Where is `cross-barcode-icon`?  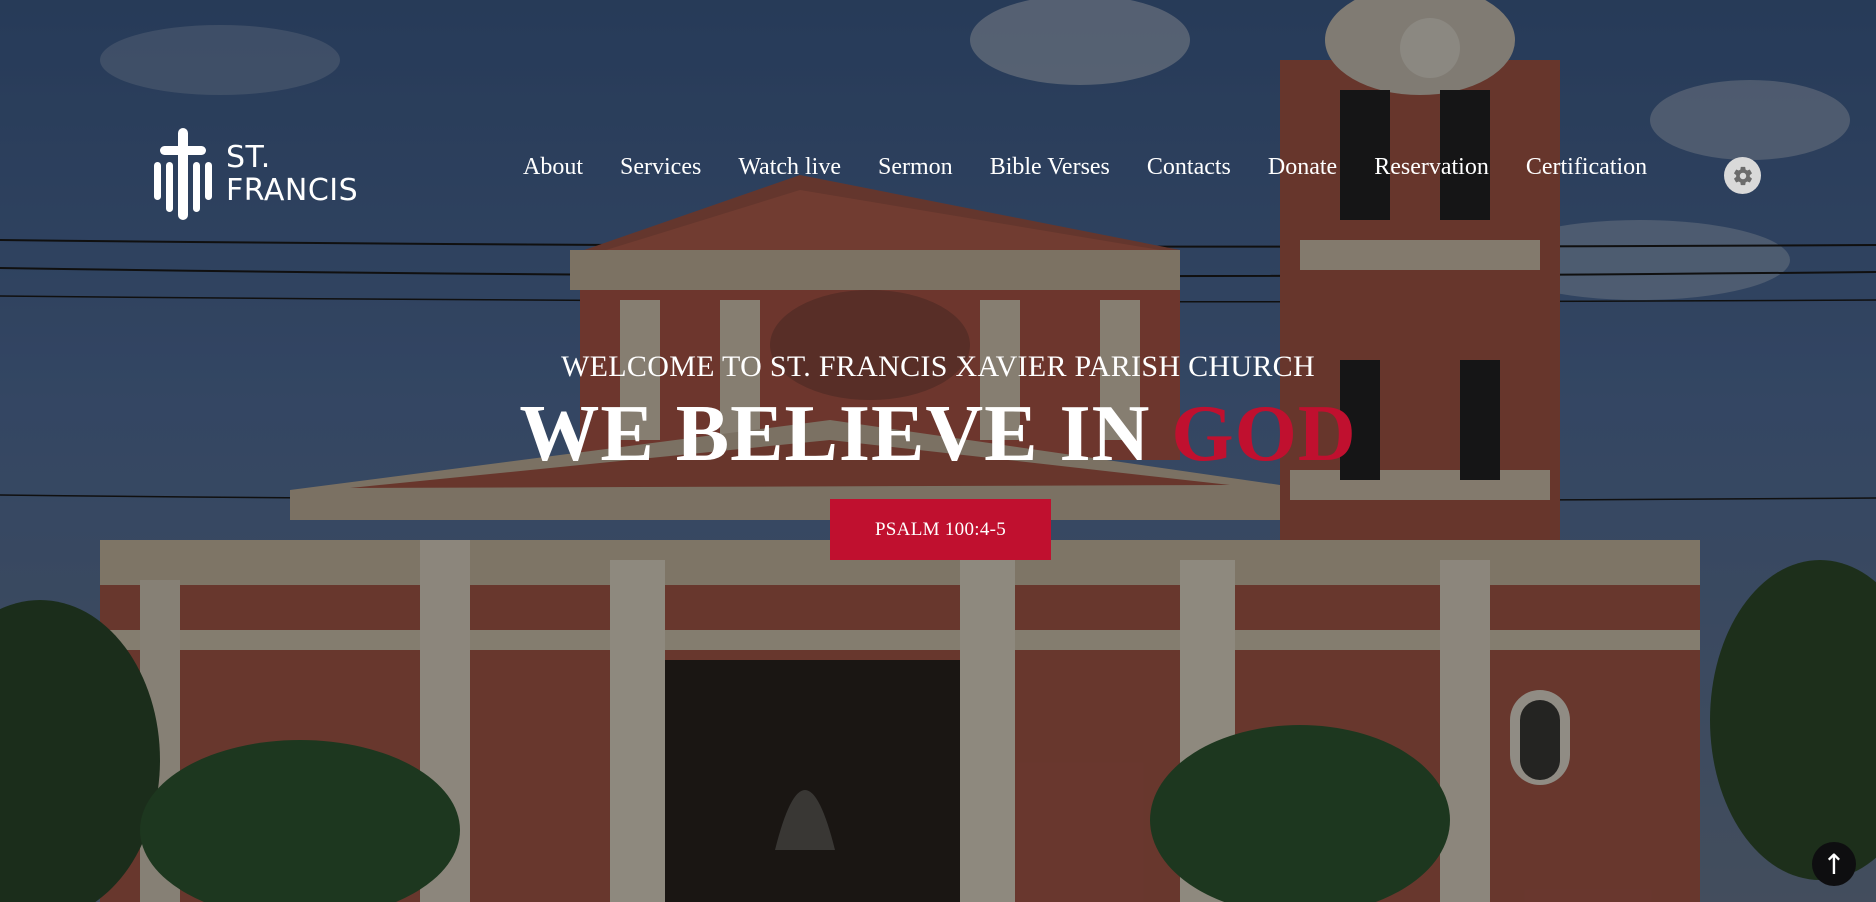
cross-barcode-icon is located at coordinates (183, 174).